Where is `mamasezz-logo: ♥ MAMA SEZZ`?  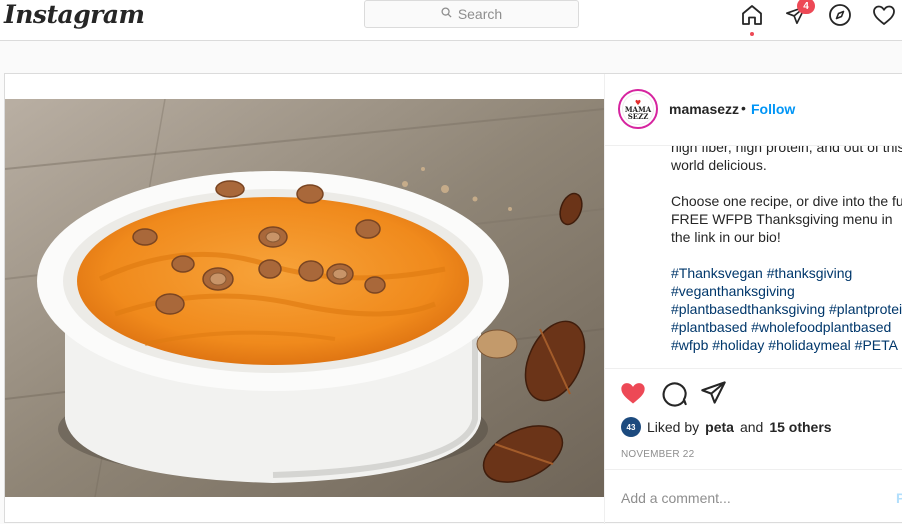
mamasezz-logo: ♥ MAMA SEZZ is located at coordinates (638, 109).